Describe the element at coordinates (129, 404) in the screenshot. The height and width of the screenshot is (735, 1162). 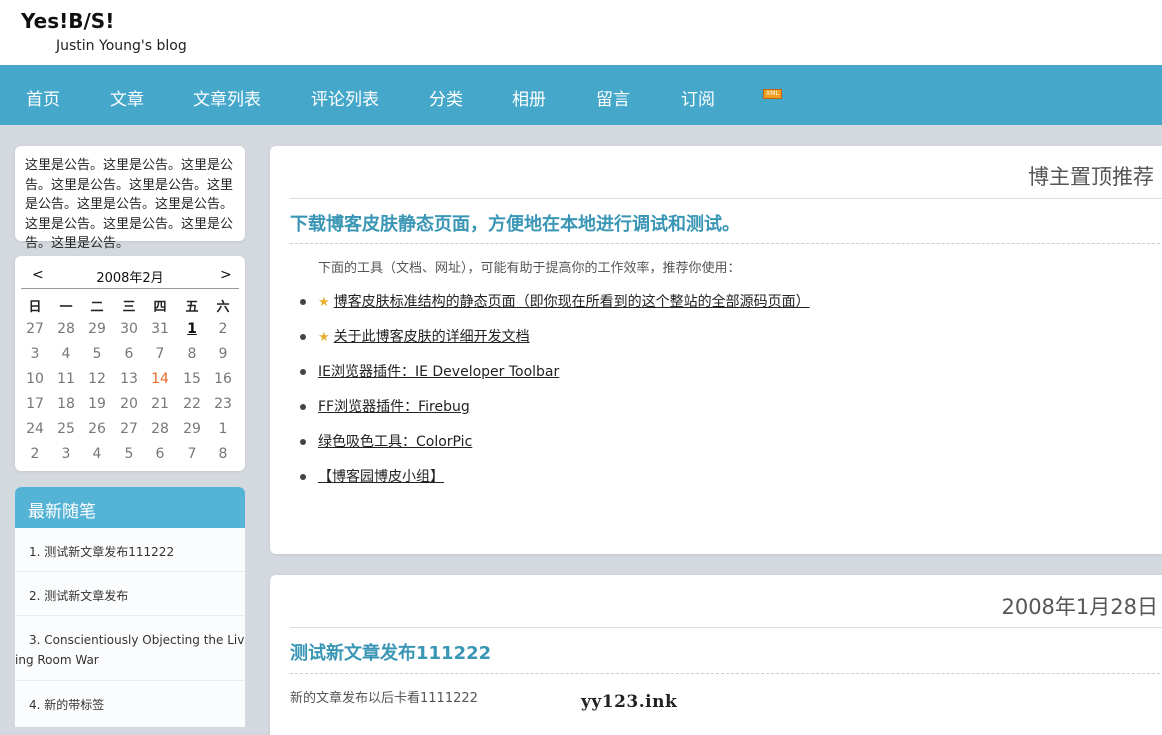
I see `calendar-day: 20` at that location.